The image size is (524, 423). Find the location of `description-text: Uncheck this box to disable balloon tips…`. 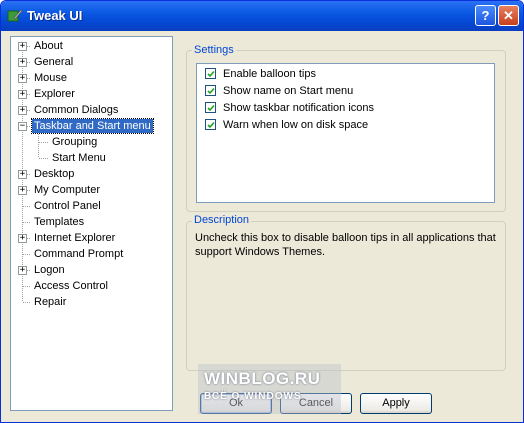

description-text: Uncheck this box to disable balloon tips… is located at coordinates (345, 245).